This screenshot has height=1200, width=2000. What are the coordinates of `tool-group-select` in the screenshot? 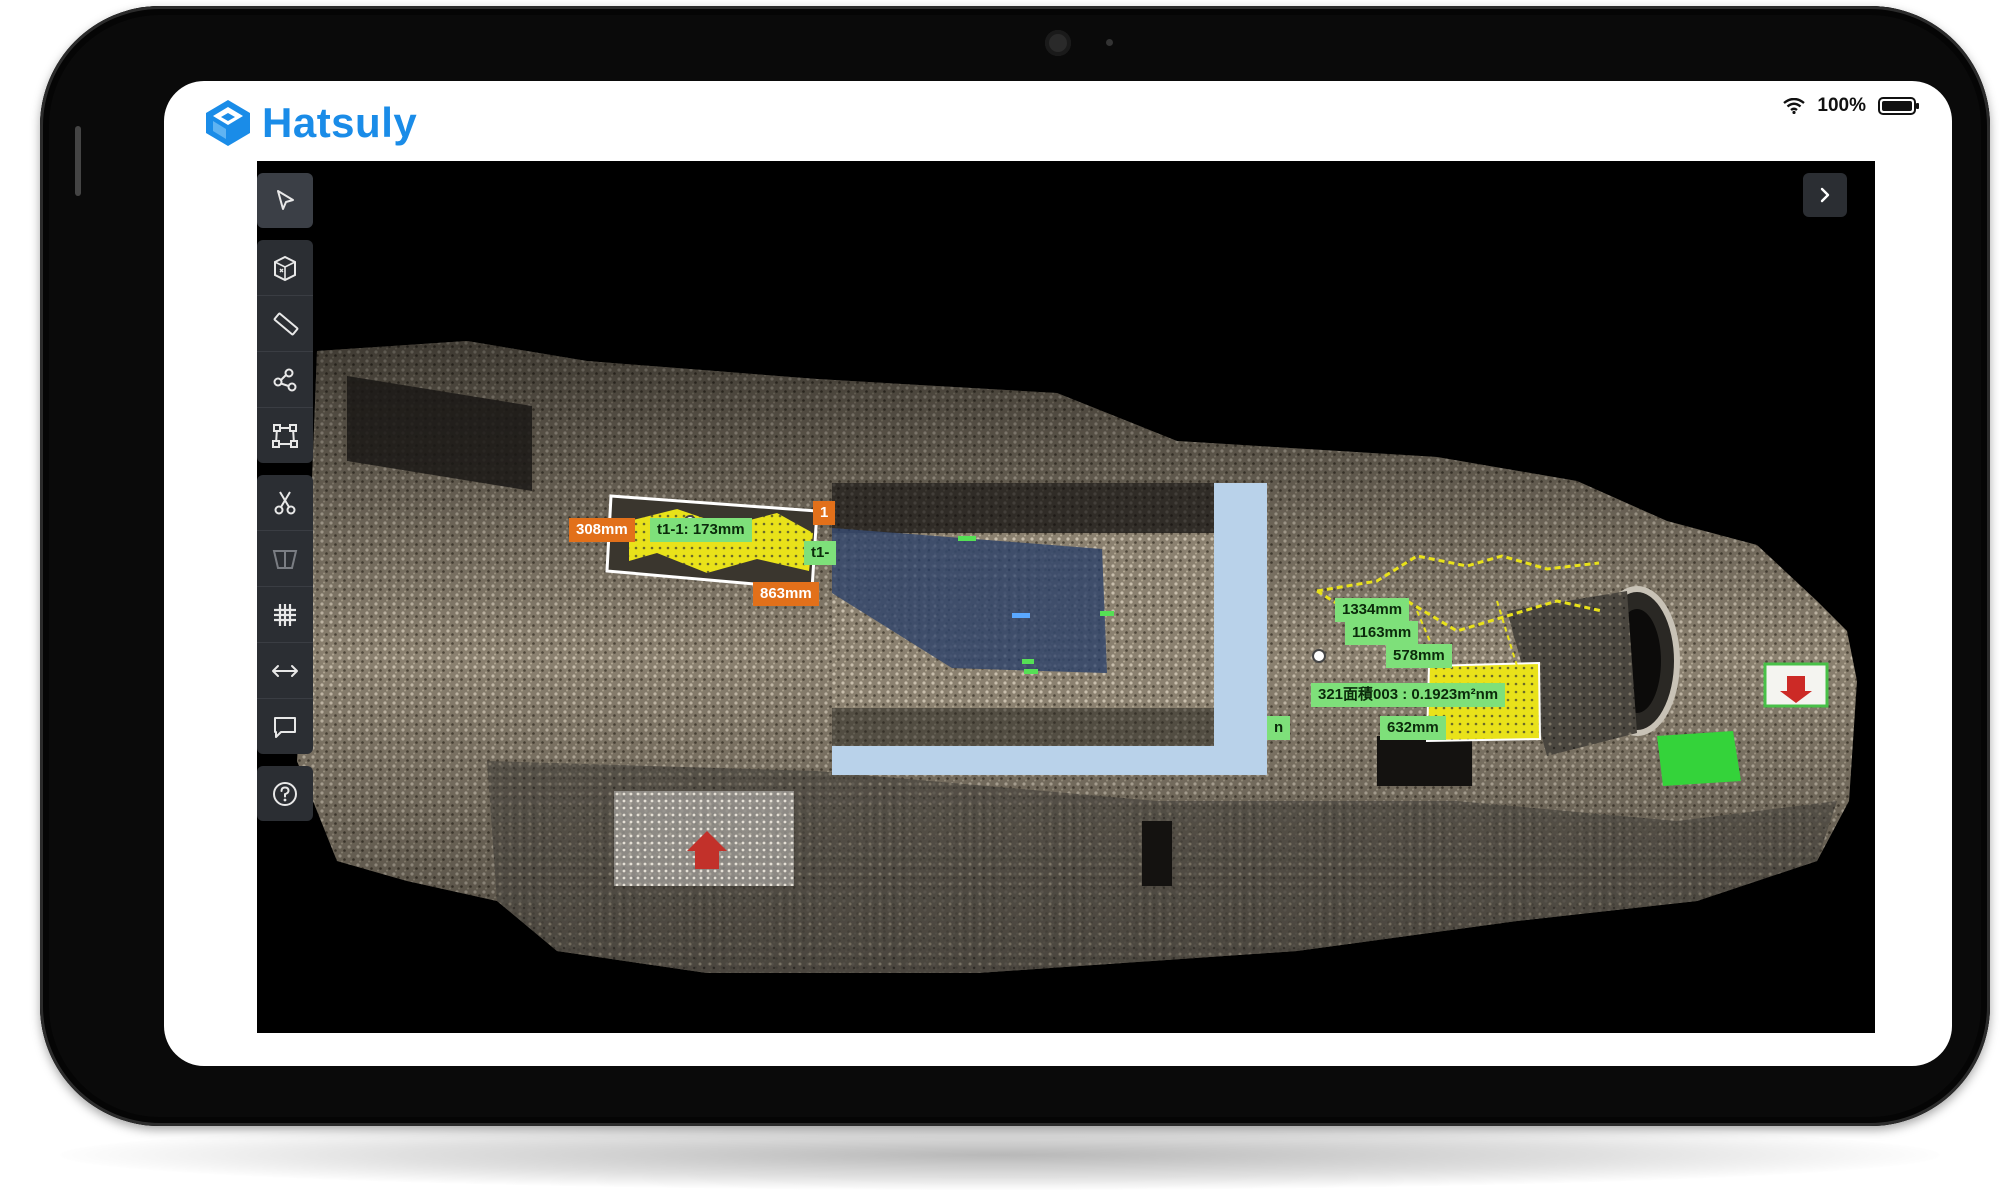 It's located at (285, 200).